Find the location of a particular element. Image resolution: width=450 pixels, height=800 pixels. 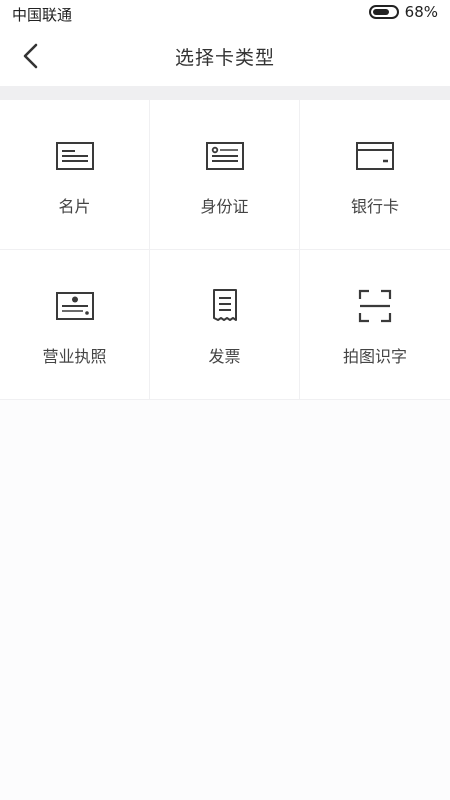

card-type-invoice: 发票 is located at coordinates (225, 325).